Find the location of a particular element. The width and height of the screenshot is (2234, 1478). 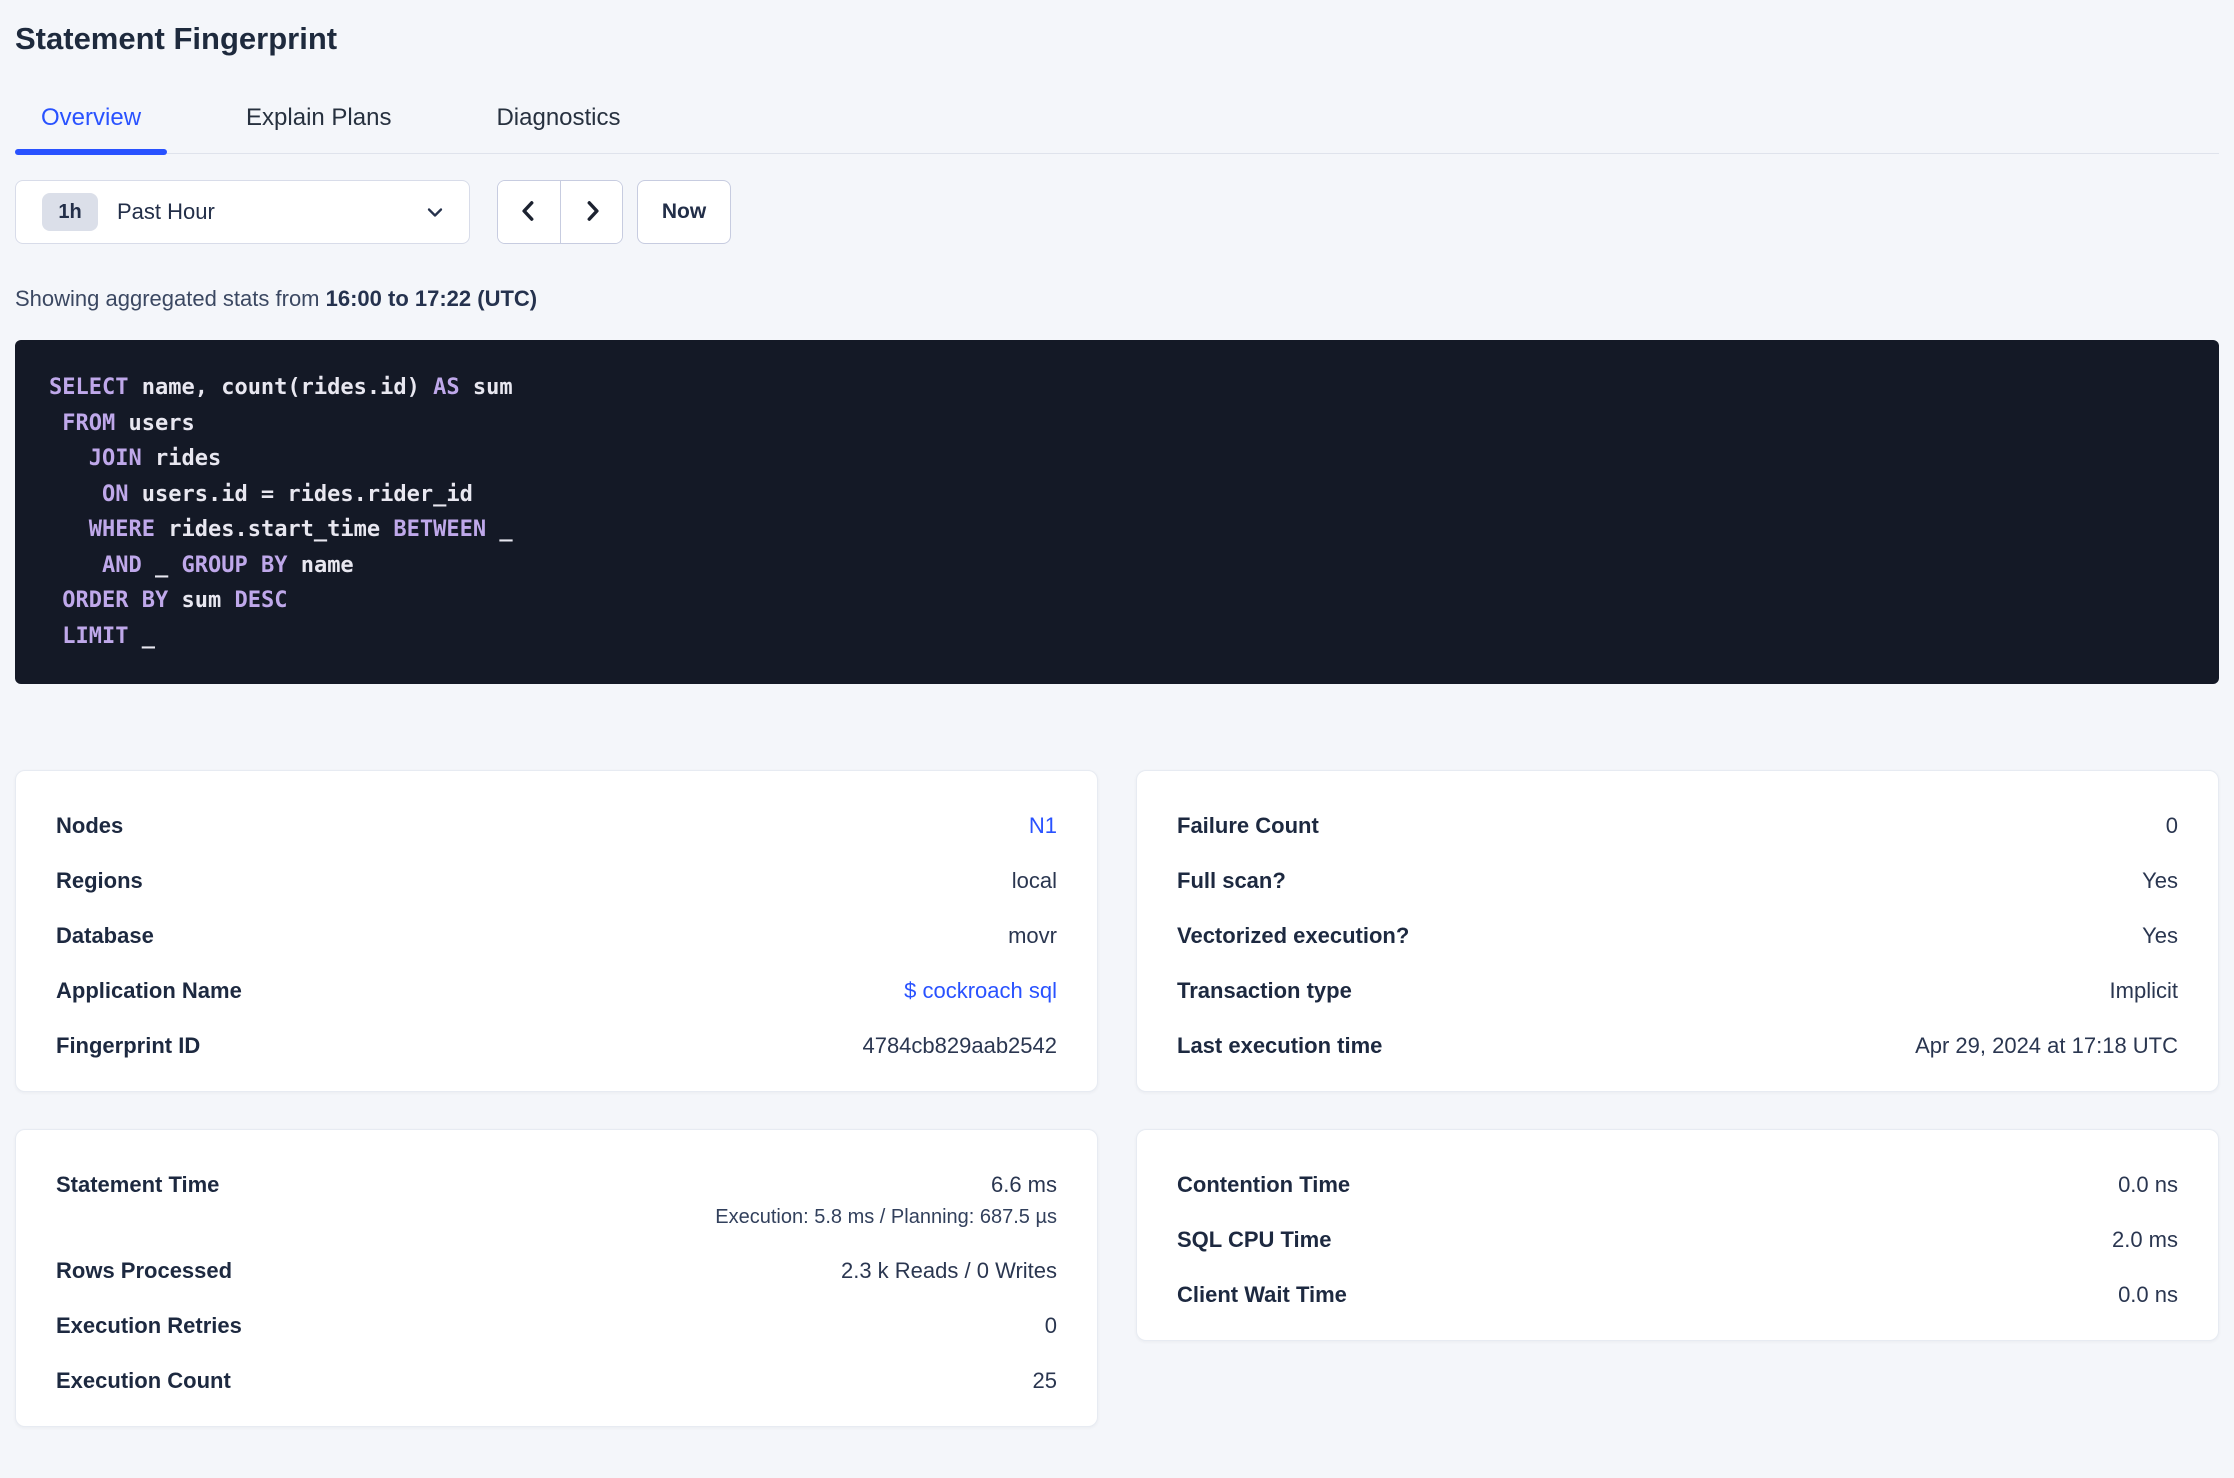

stat-label: Regions is located at coordinates (99, 880).